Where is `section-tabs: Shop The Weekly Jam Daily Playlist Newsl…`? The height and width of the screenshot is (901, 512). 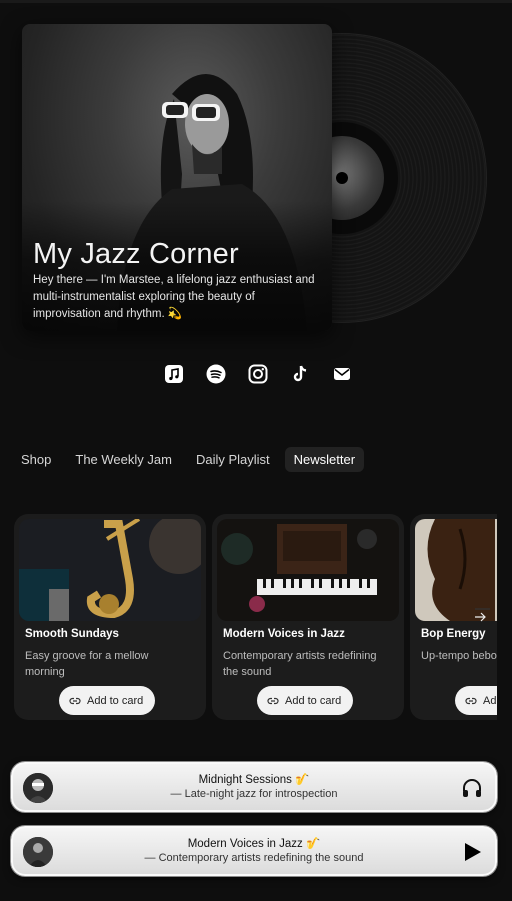
section-tabs: Shop The Weekly Jam Daily Playlist Newsl… is located at coordinates (188, 459).